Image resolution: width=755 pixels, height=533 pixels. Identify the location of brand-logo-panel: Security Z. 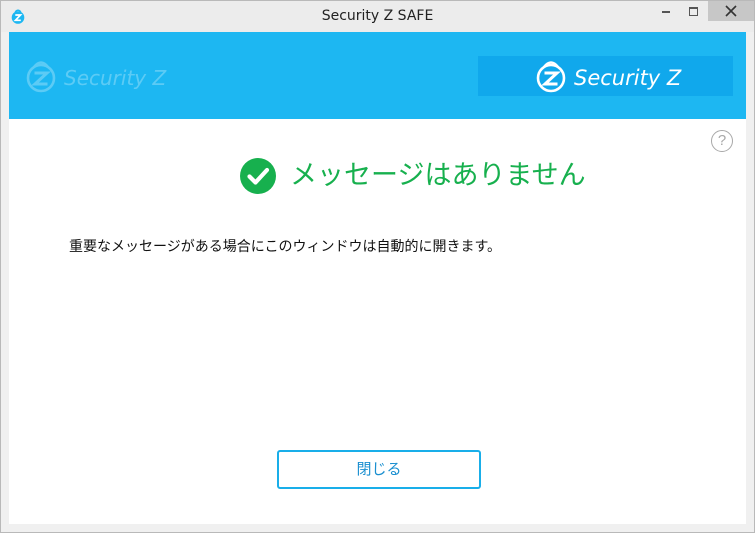
(605, 76).